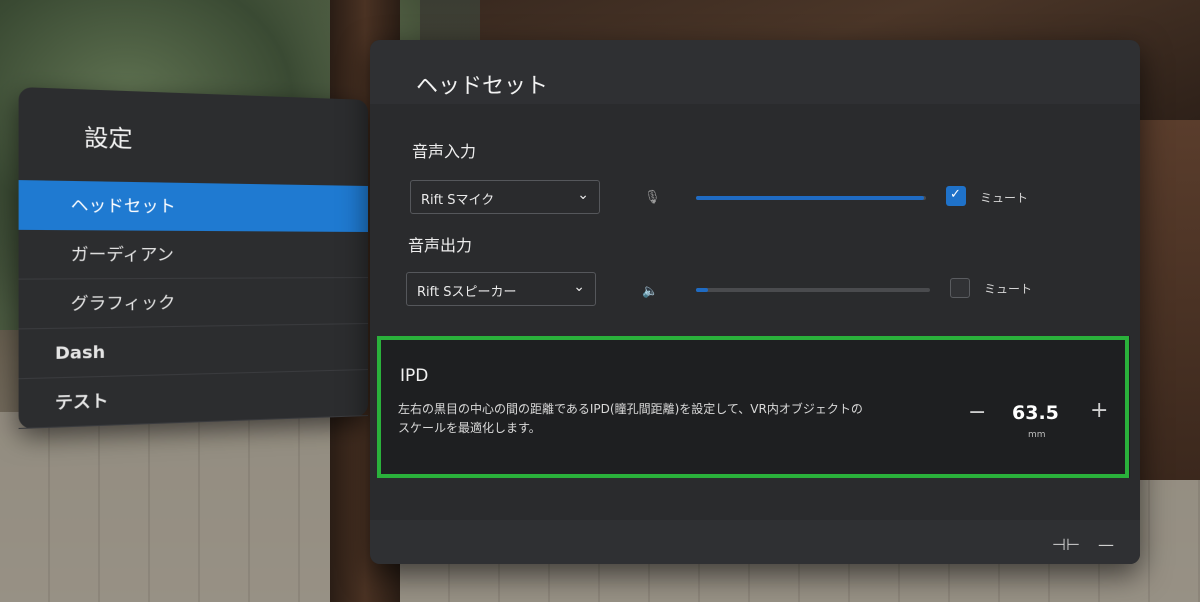 This screenshot has height=602, width=1200. Describe the element at coordinates (444, 150) in the screenshot. I see `audio-input-label: 音声入力` at that location.